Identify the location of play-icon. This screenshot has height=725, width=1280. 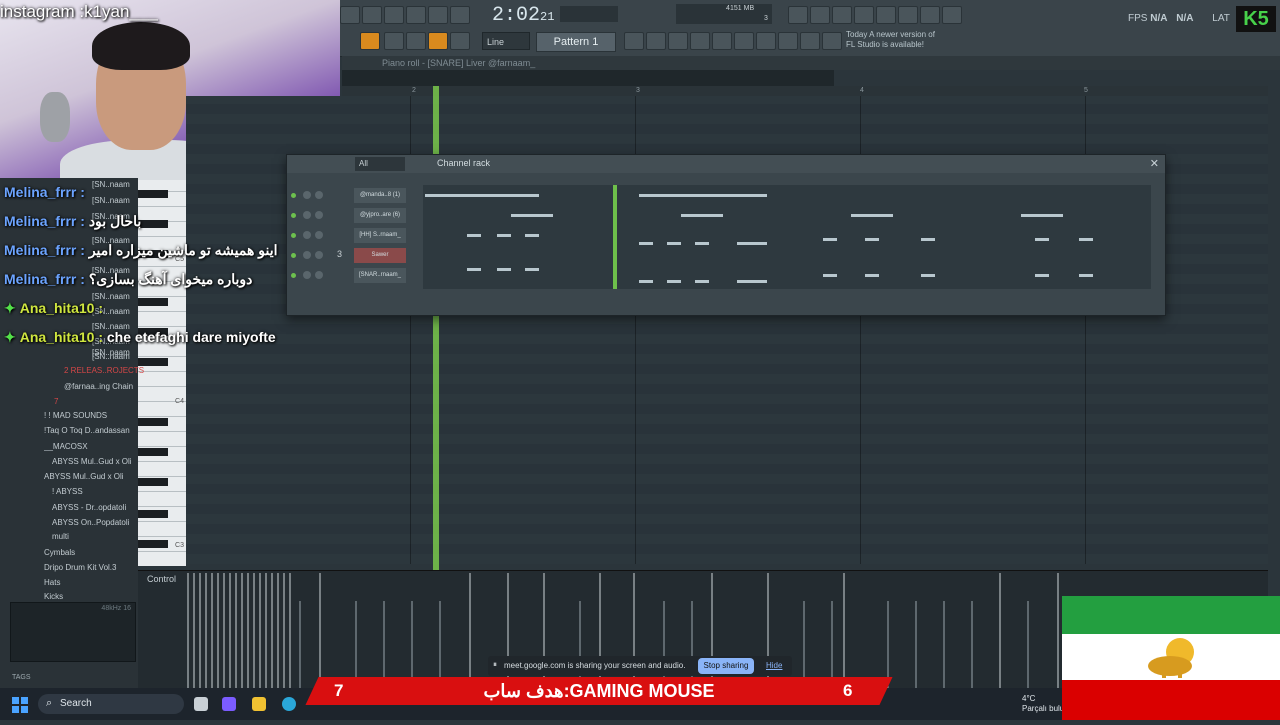
(394, 41).